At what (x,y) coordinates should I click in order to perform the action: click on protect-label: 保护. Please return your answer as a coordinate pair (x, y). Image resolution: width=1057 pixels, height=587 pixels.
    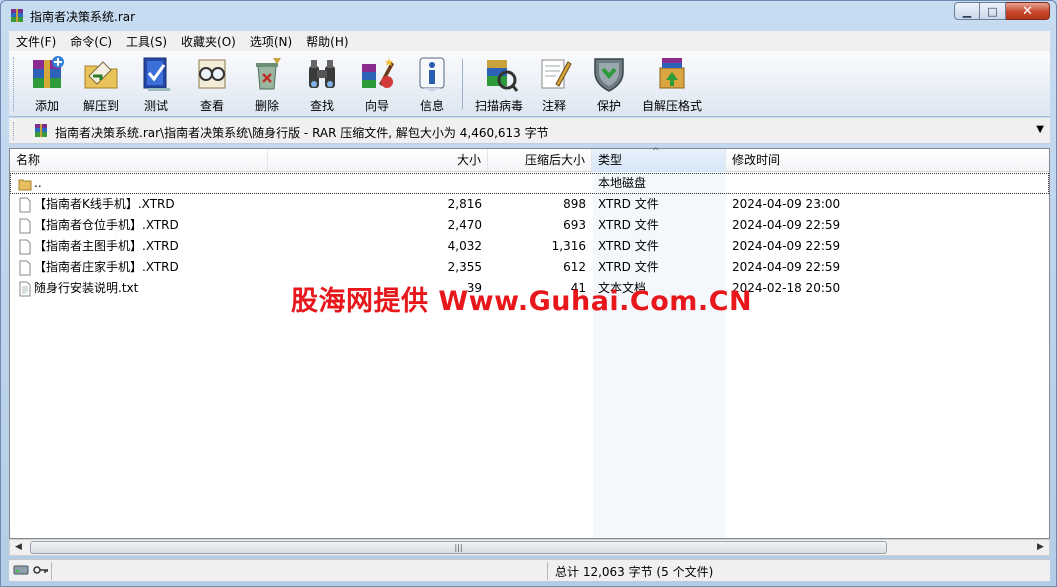
    Looking at the image, I should click on (608, 106).